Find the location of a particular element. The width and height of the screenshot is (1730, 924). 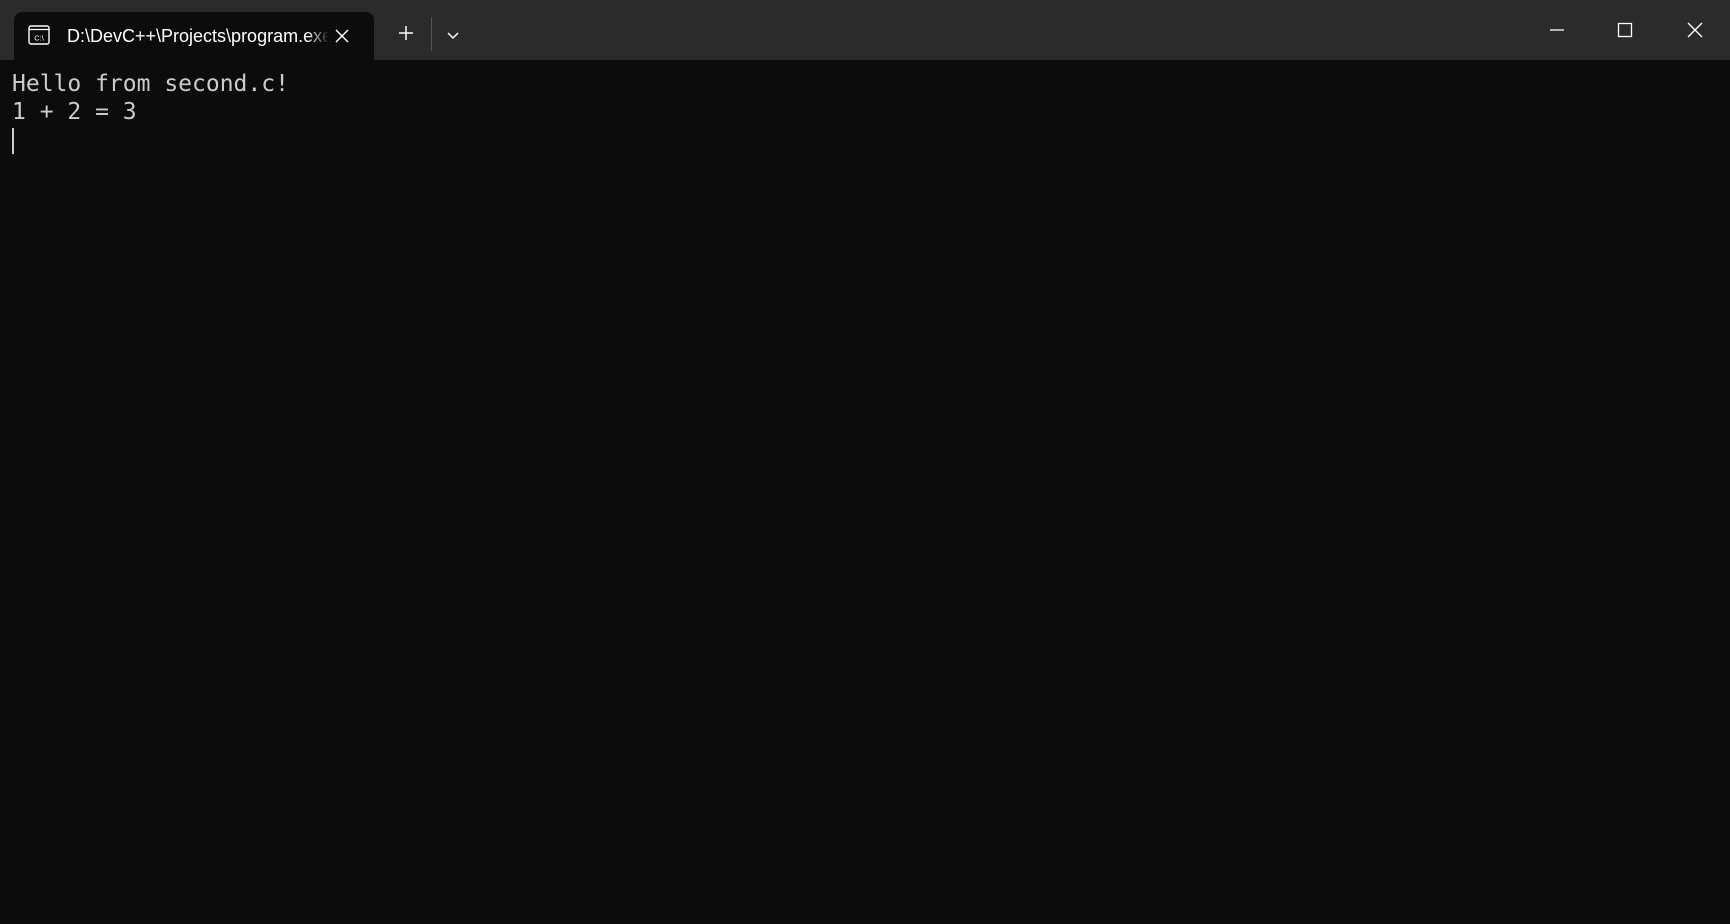

text-cursor is located at coordinates (13, 141).